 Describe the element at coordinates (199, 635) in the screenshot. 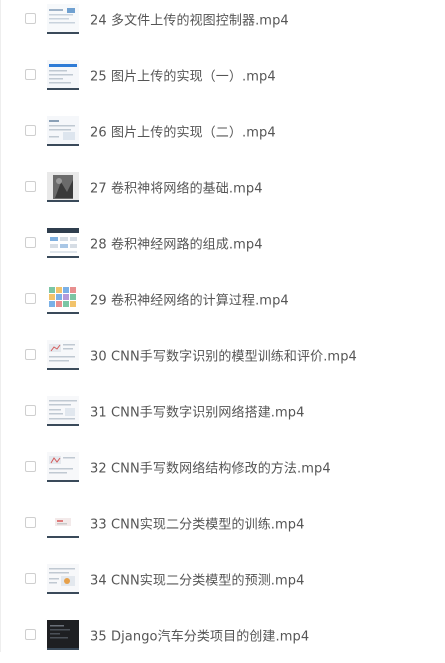

I see `file-name: 35 Django汽车分类项目的创建.mp4` at that location.